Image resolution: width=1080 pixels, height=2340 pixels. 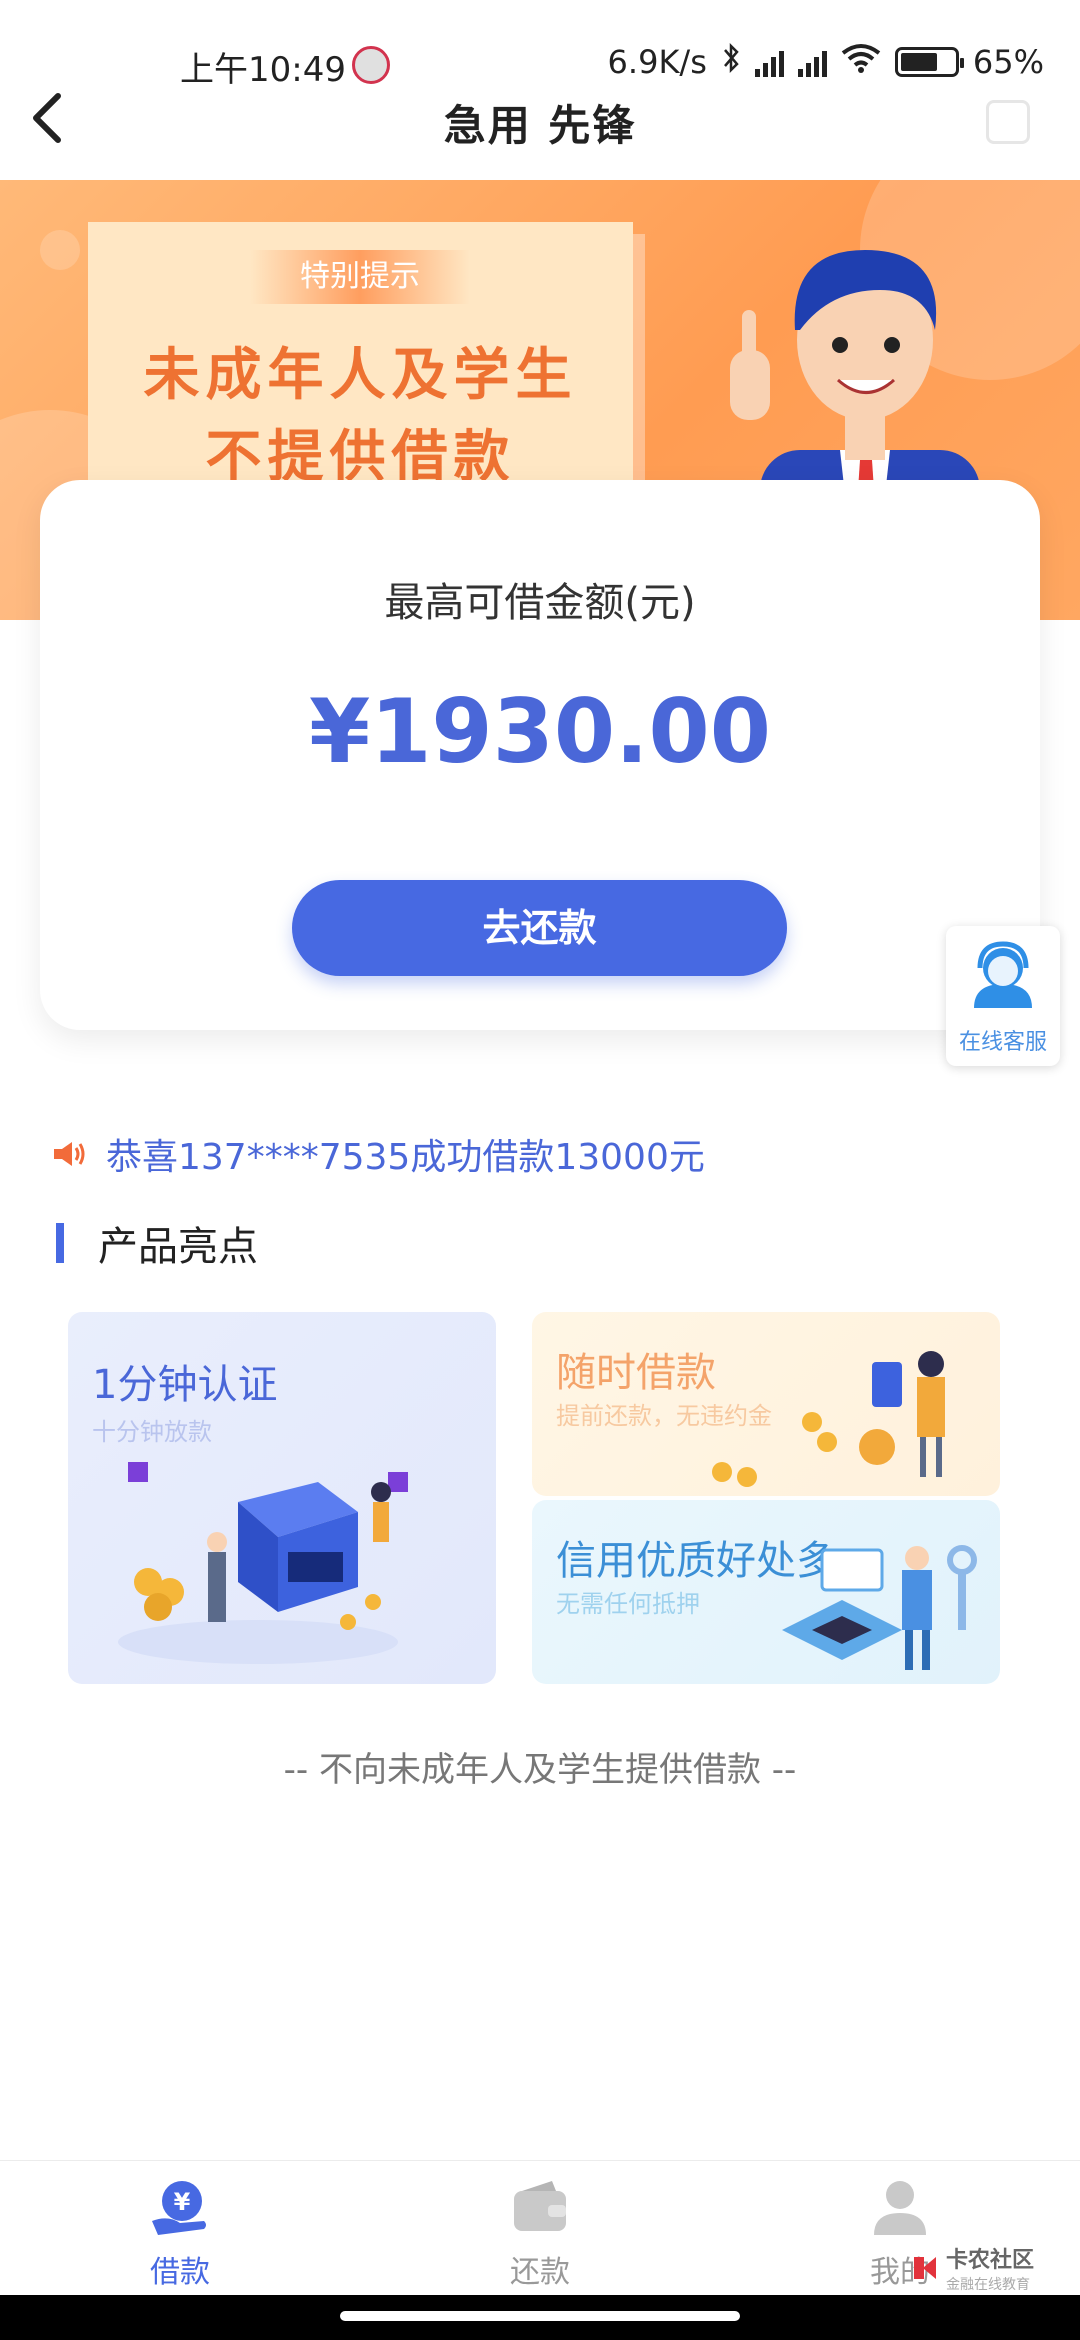 I want to click on max-loan-label: 最高可借金额(元), so click(x=540, y=603).